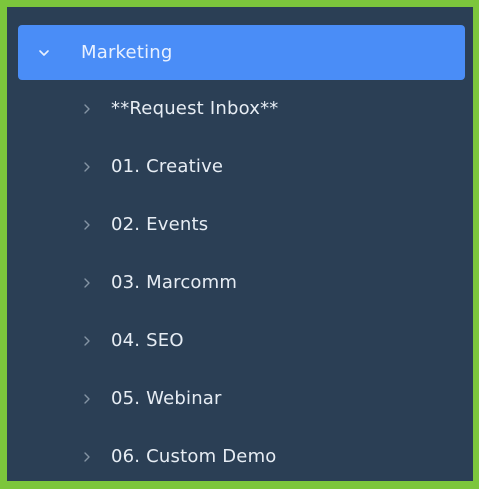 This screenshot has width=479, height=489. What do you see at coordinates (166, 398) in the screenshot?
I see `sidebar-item-label: 05. Webinar` at bounding box center [166, 398].